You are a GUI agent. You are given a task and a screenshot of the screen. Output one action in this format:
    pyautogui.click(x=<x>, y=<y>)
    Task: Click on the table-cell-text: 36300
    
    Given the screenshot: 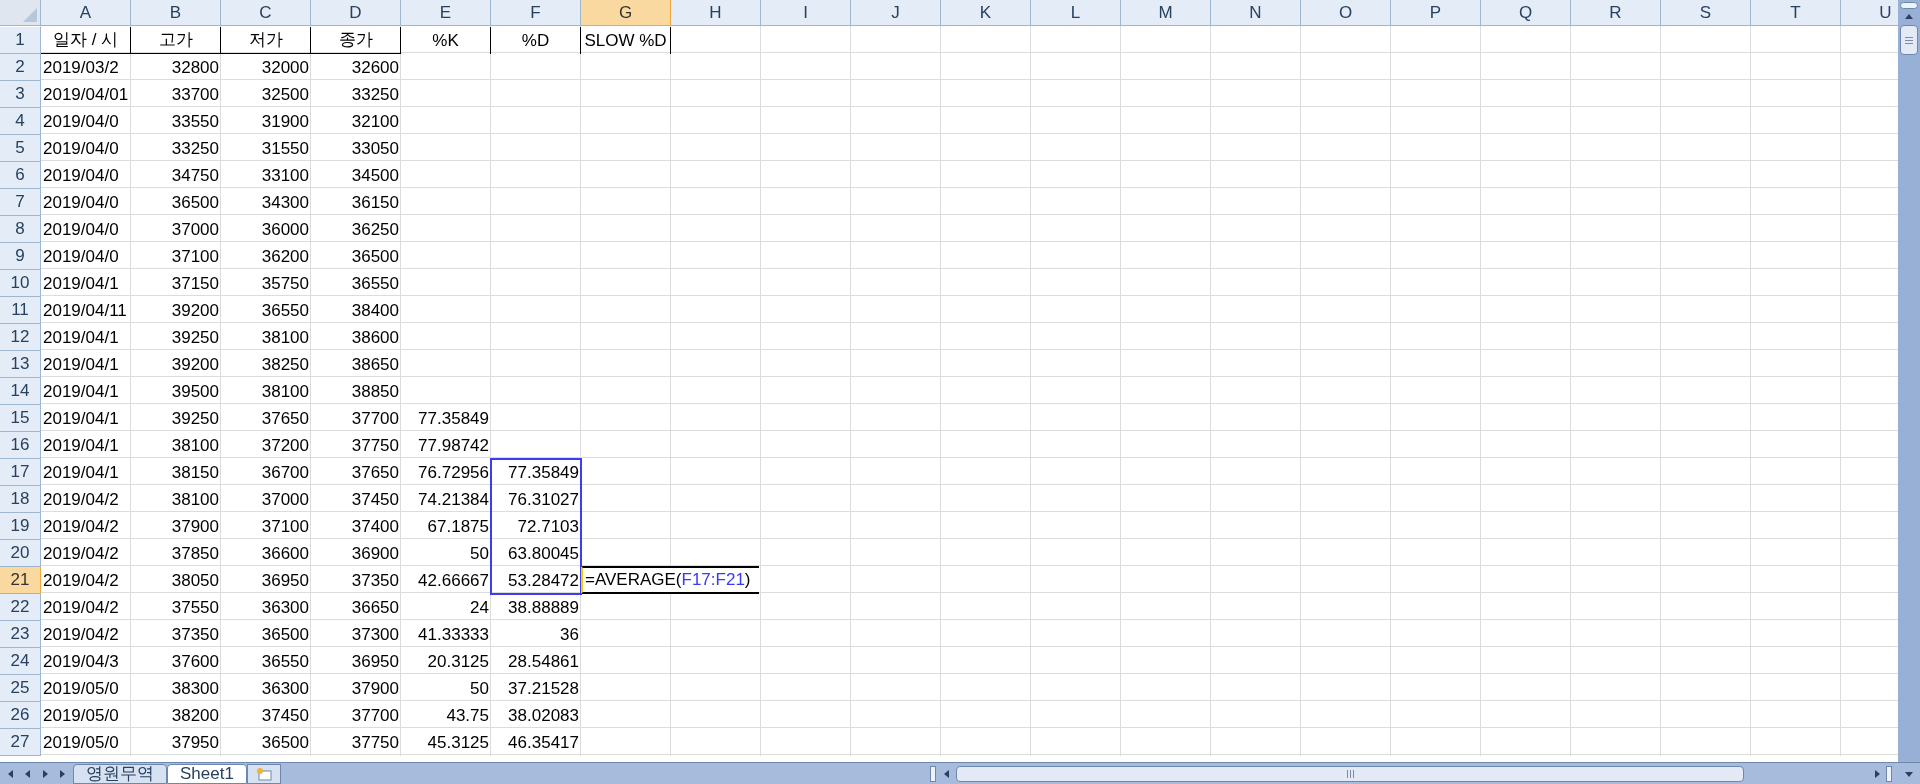 What is the action you would take?
    pyautogui.click(x=285, y=688)
    